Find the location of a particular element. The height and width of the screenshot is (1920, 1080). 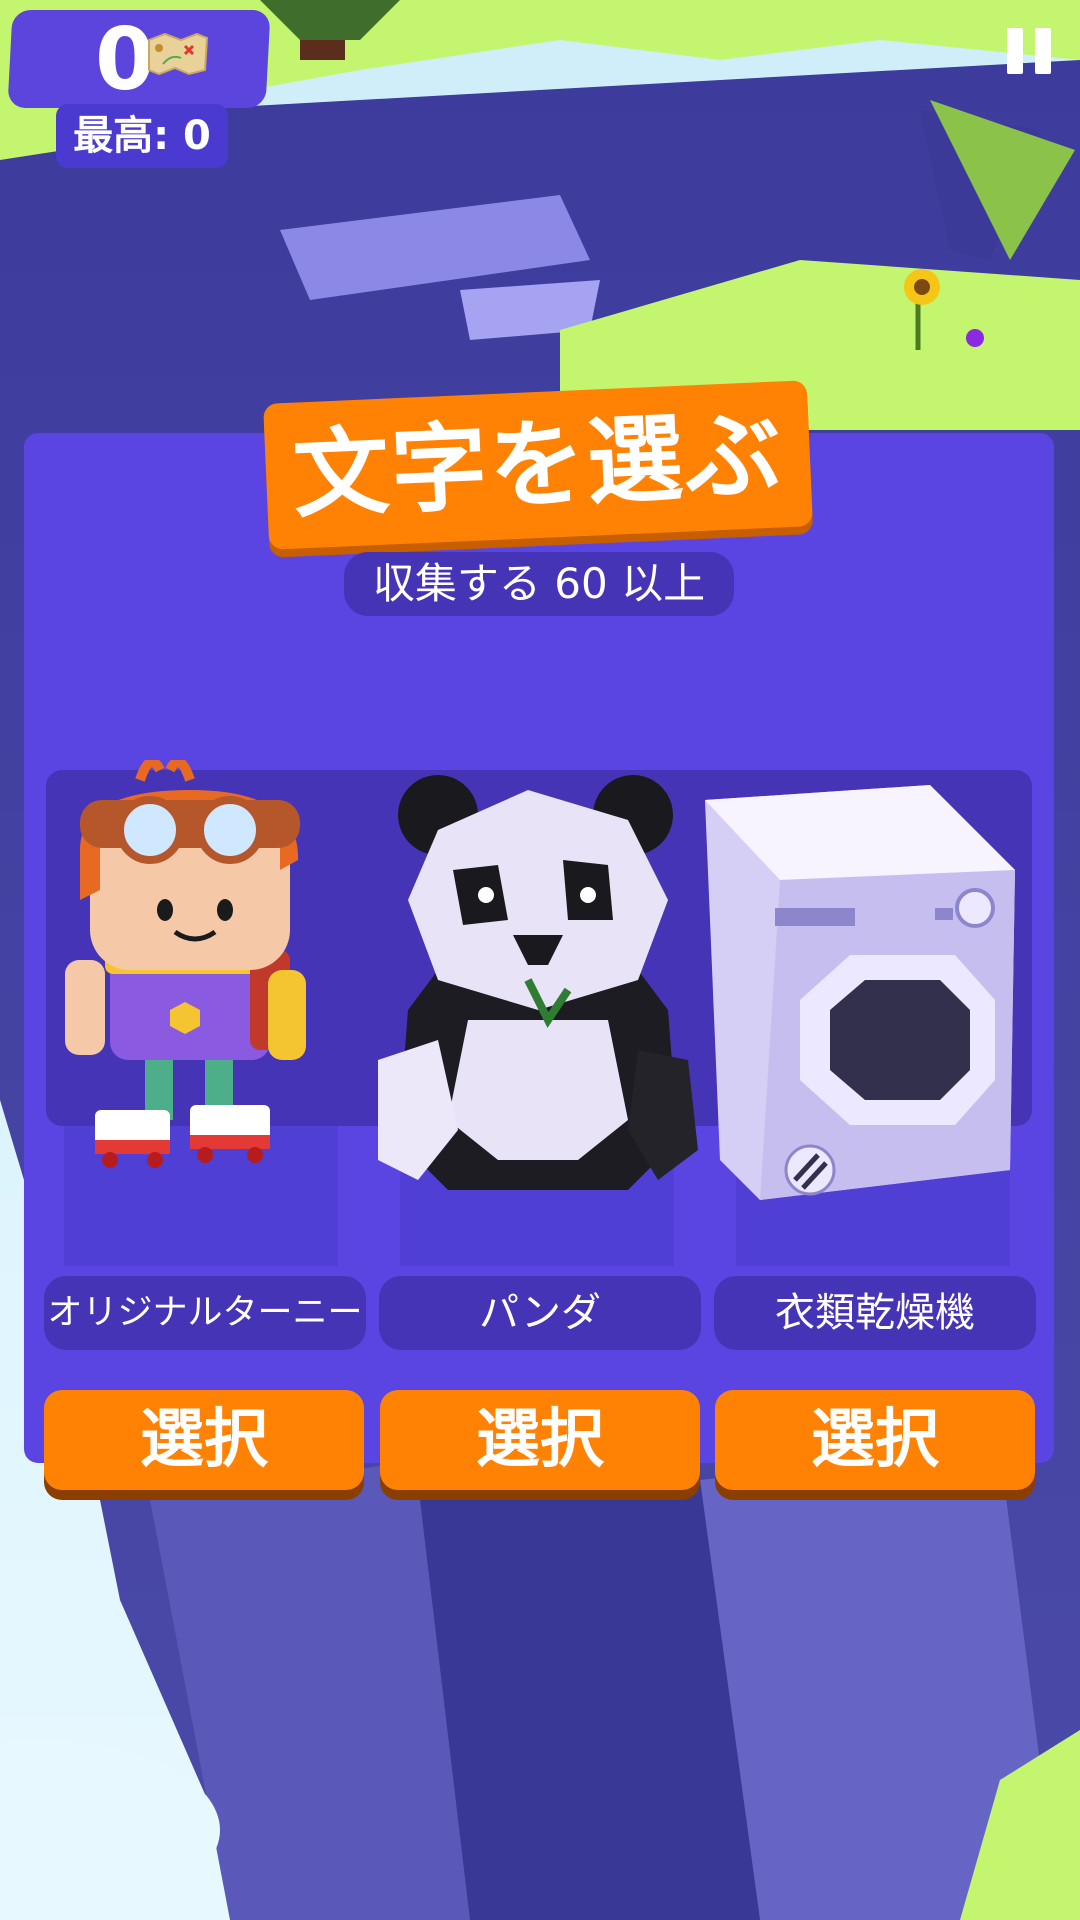

treasure-map-icon is located at coordinates (178, 54).